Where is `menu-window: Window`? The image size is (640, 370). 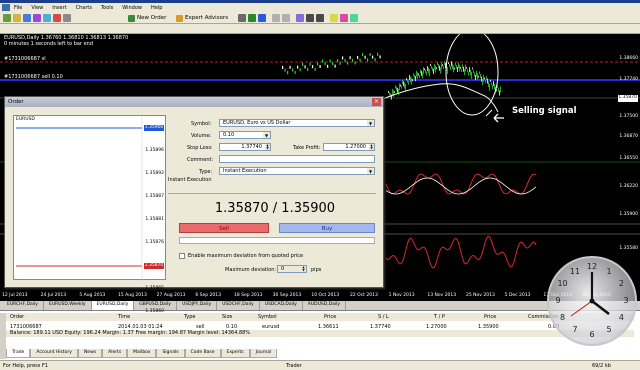
menu-window: Window is located at coordinates (132, 8).